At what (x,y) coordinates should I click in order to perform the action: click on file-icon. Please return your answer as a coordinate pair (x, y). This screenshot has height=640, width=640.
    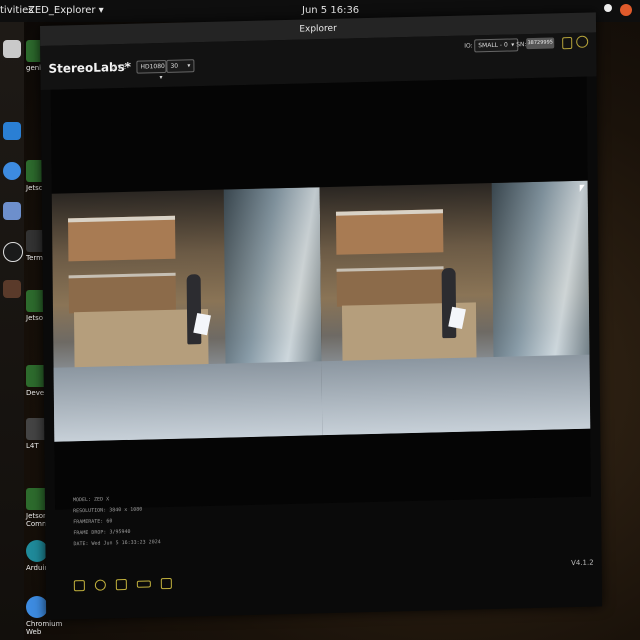
    Looking at the image, I should click on (79, 586).